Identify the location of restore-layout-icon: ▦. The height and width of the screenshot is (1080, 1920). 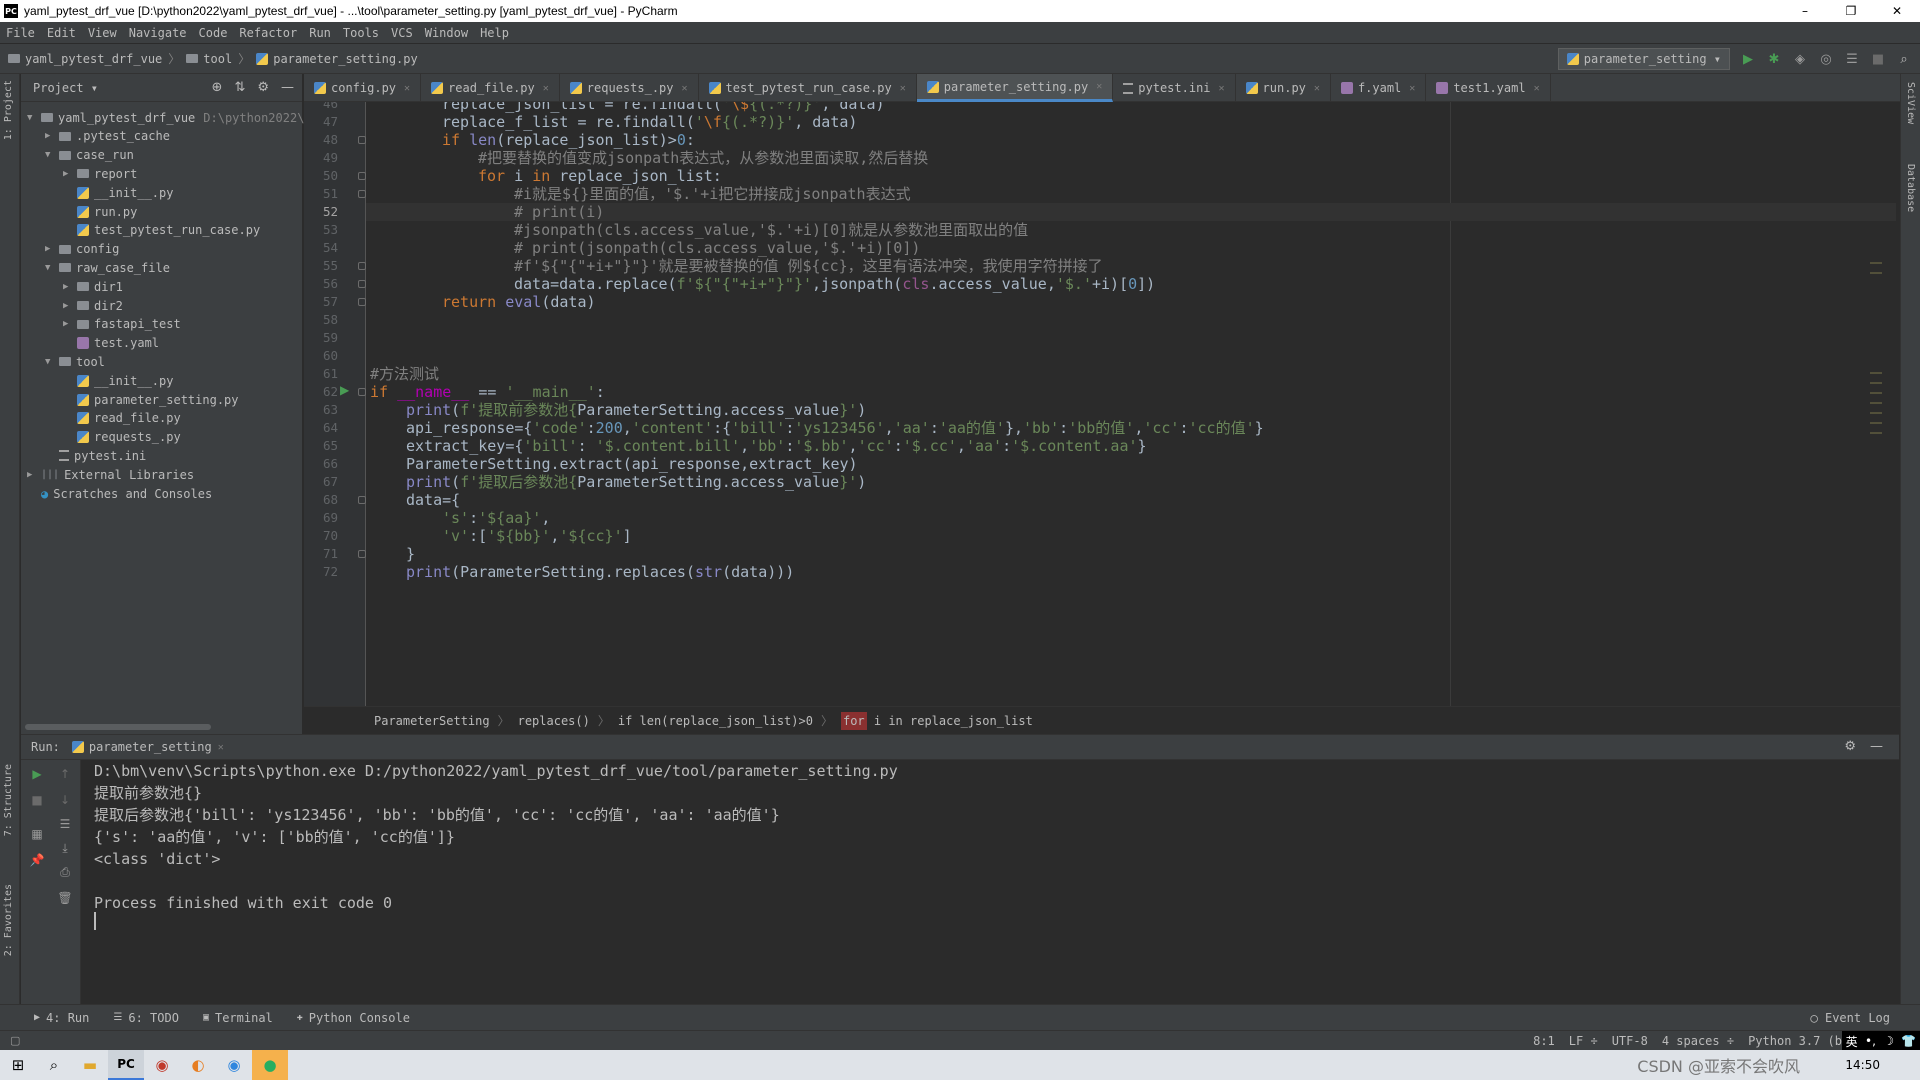
(37, 834).